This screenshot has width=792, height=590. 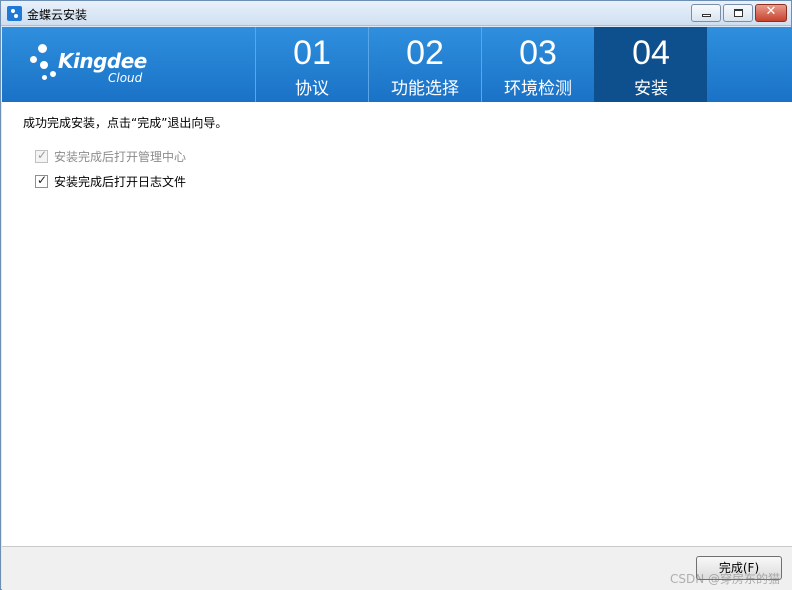 I want to click on title-bar: 金蝶云安装 ✕, so click(x=396, y=13).